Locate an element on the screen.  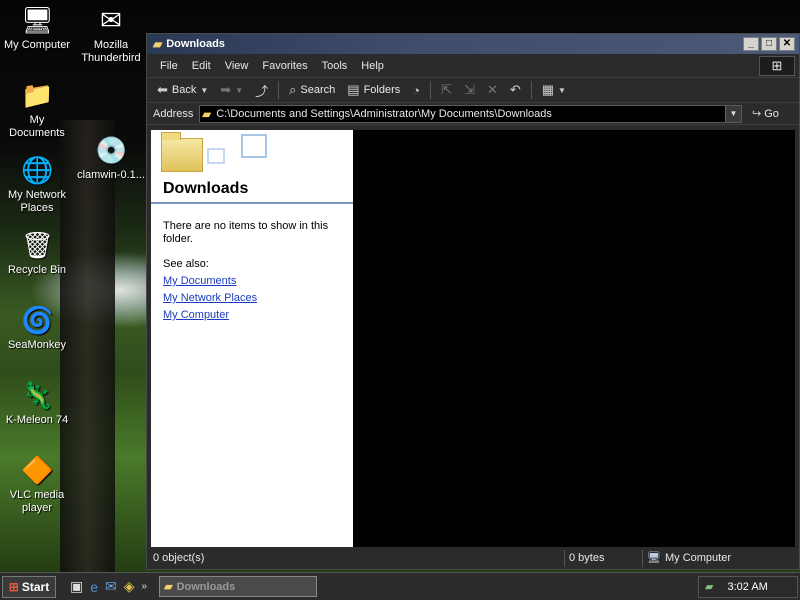
task-pane-header: Downloads is located at coordinates (252, 167).